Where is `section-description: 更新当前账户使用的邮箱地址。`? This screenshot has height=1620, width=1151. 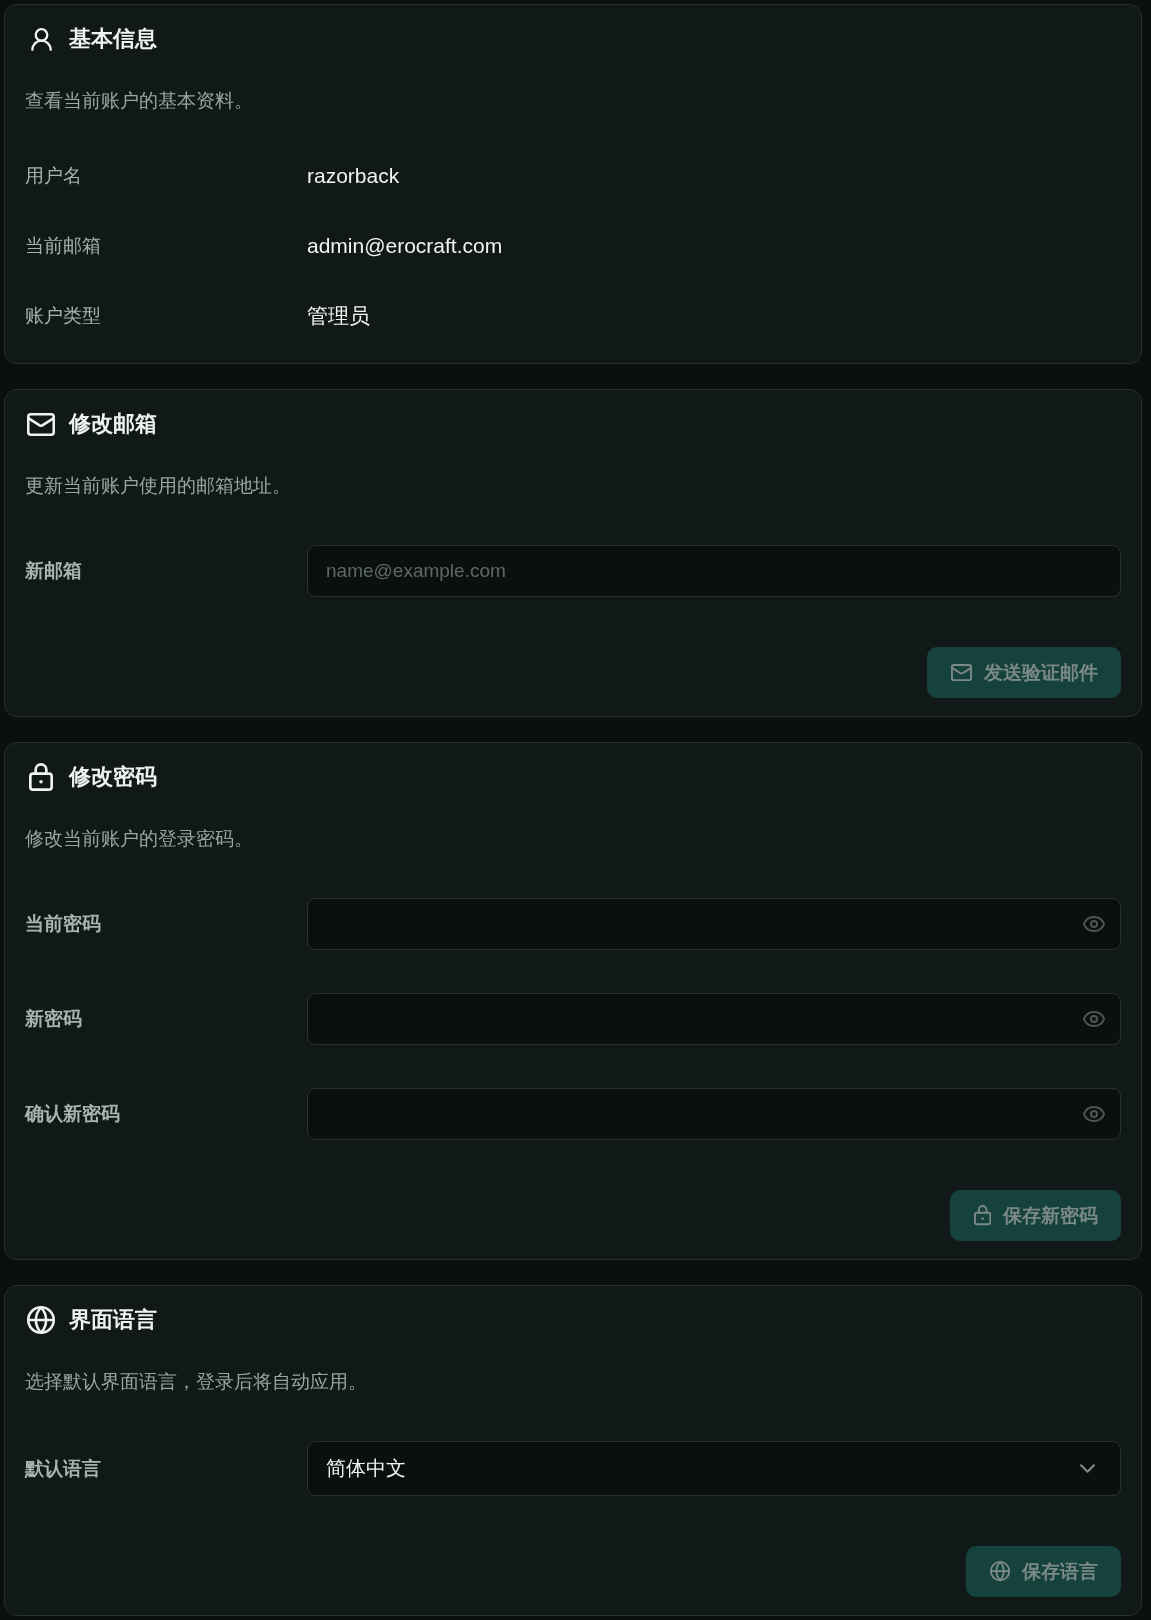 section-description: 更新当前账户使用的邮箱地址。 is located at coordinates (158, 486).